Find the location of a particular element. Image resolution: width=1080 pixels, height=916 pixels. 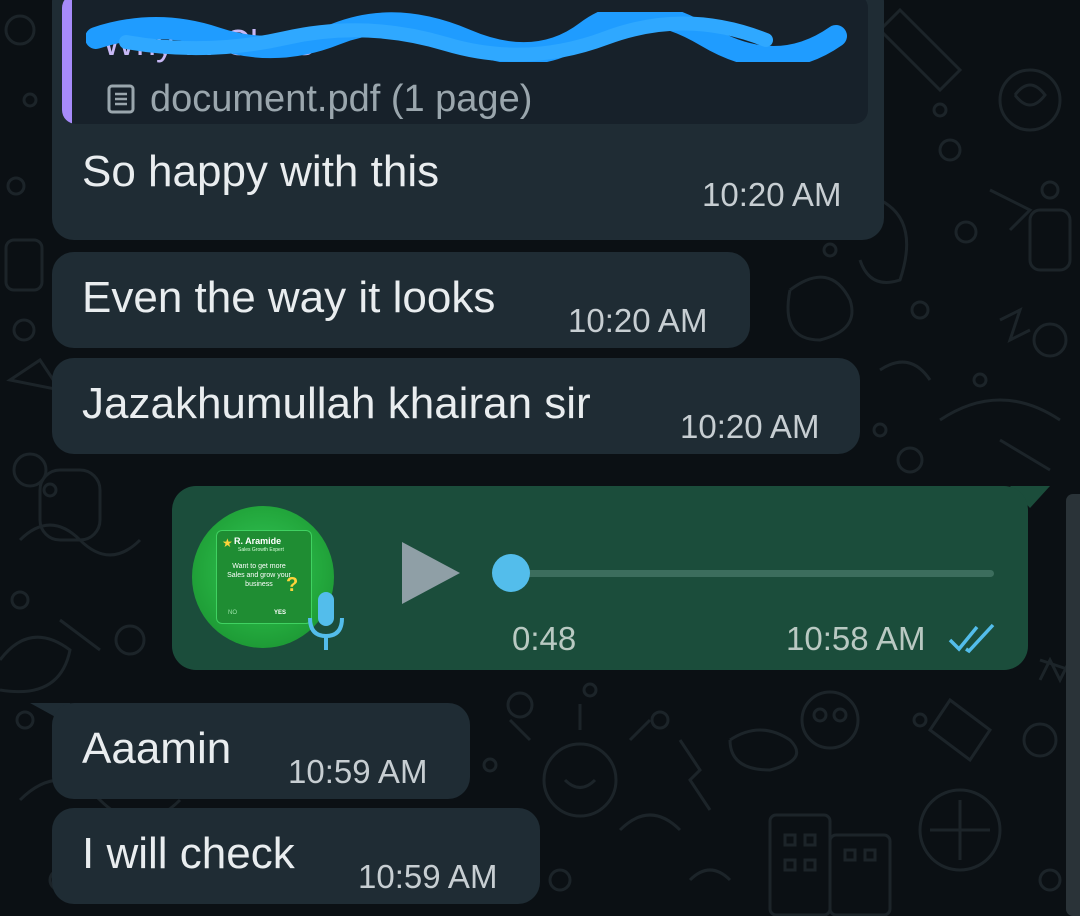

avatar-no: NO is located at coordinates (232, 613).